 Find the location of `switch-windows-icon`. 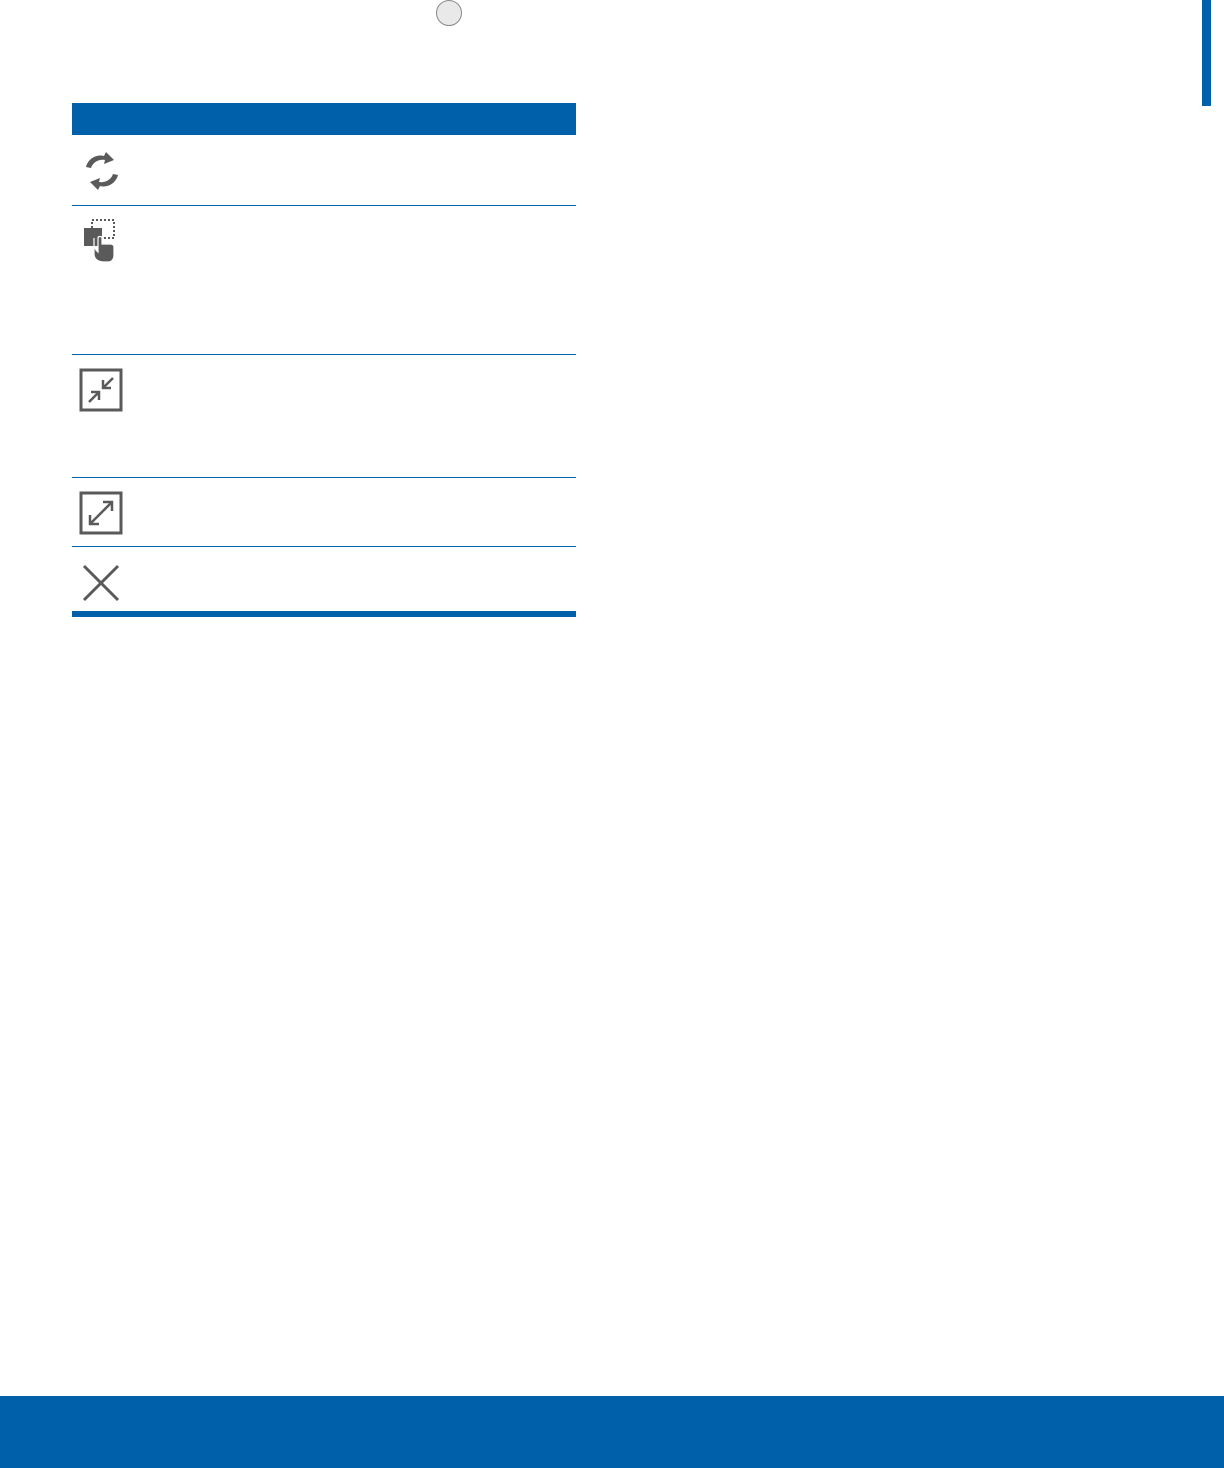

switch-windows-icon is located at coordinates (102, 171).